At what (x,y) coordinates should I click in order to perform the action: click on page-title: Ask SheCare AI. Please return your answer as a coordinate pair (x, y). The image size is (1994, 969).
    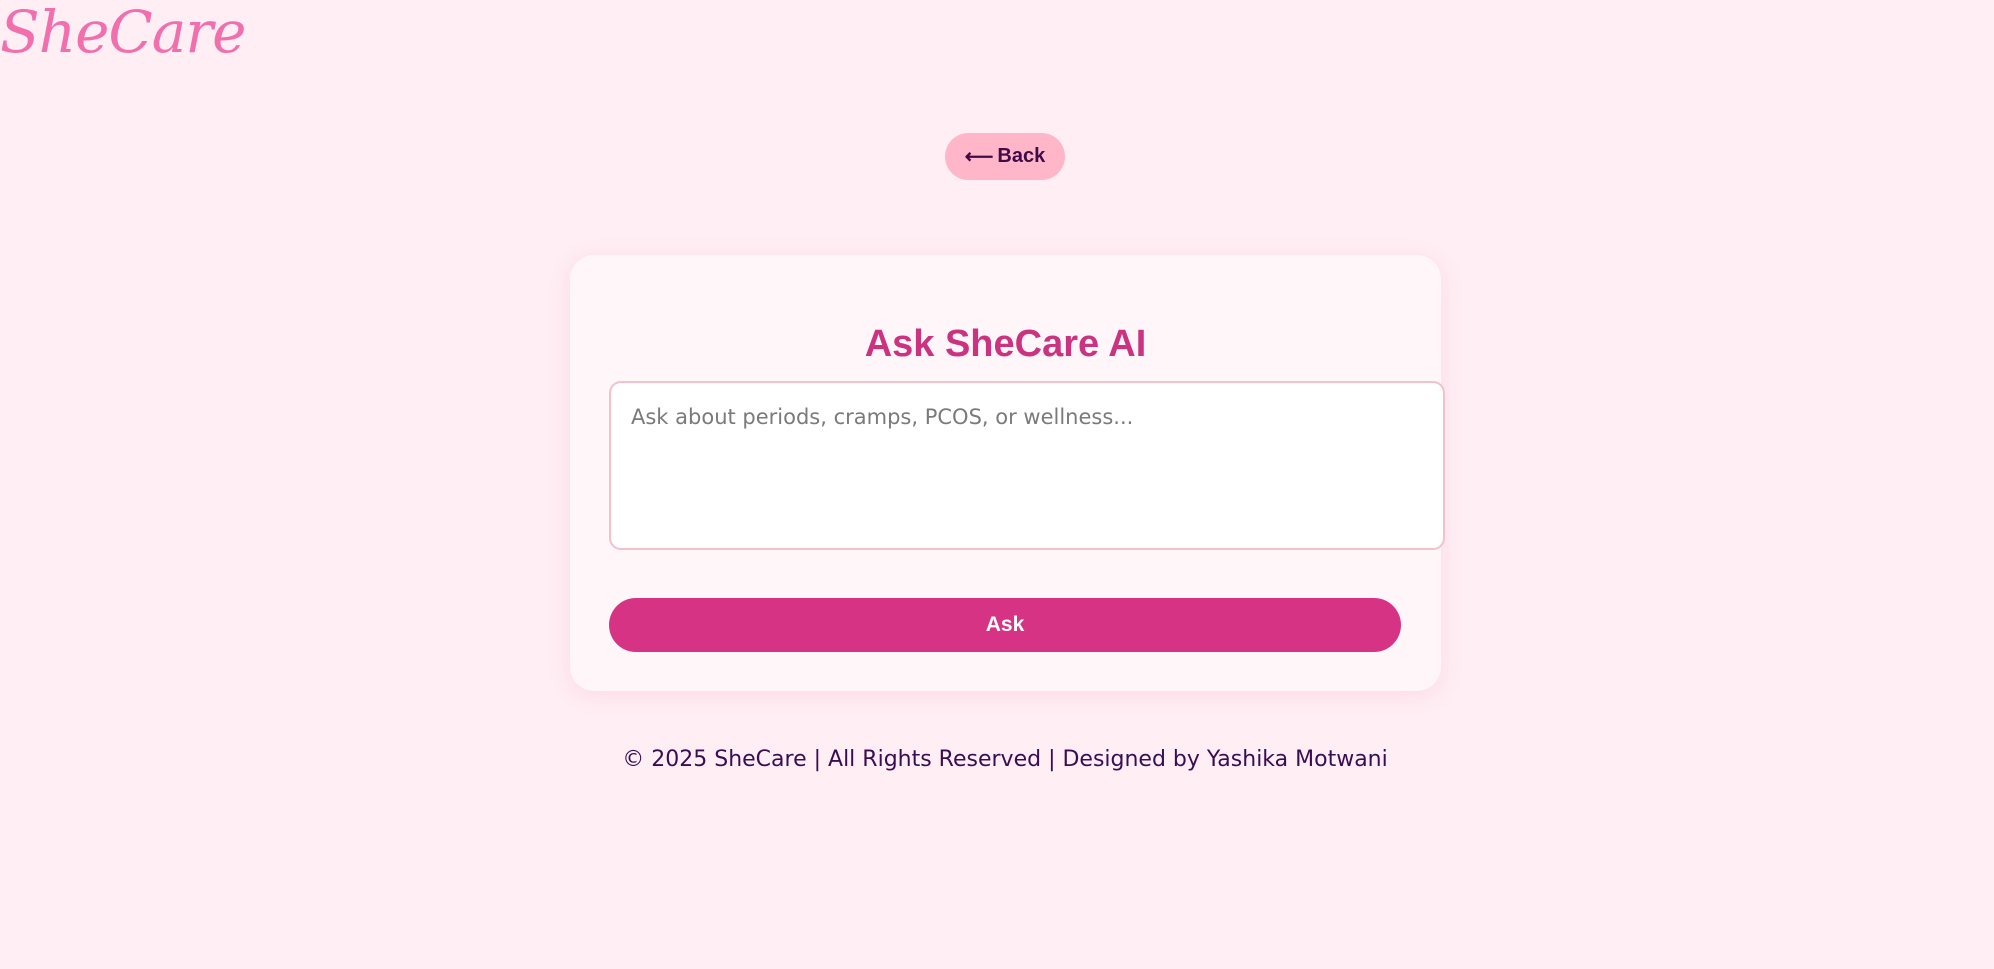
    Looking at the image, I should click on (1005, 344).